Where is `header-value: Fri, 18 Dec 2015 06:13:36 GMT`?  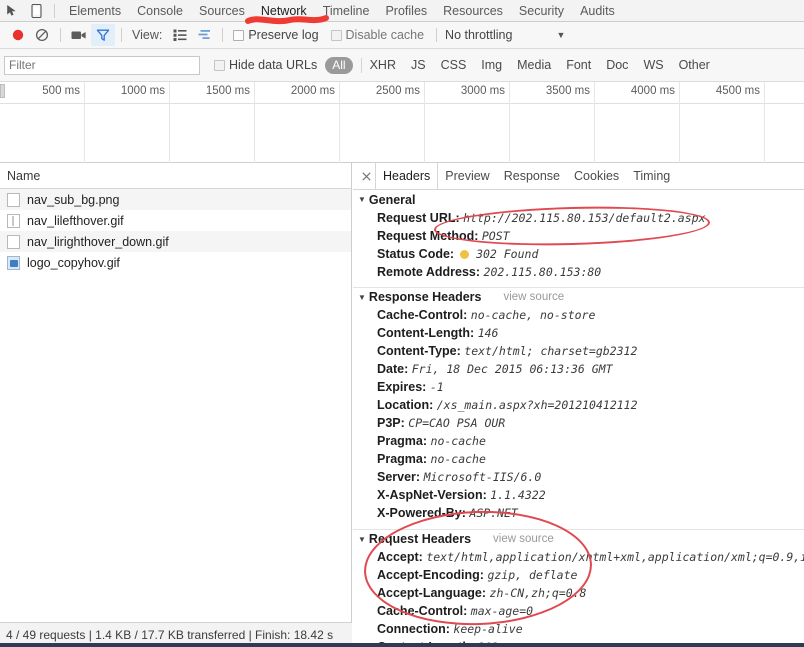 header-value: Fri, 18 Dec 2015 06:13:36 GMT is located at coordinates (512, 369).